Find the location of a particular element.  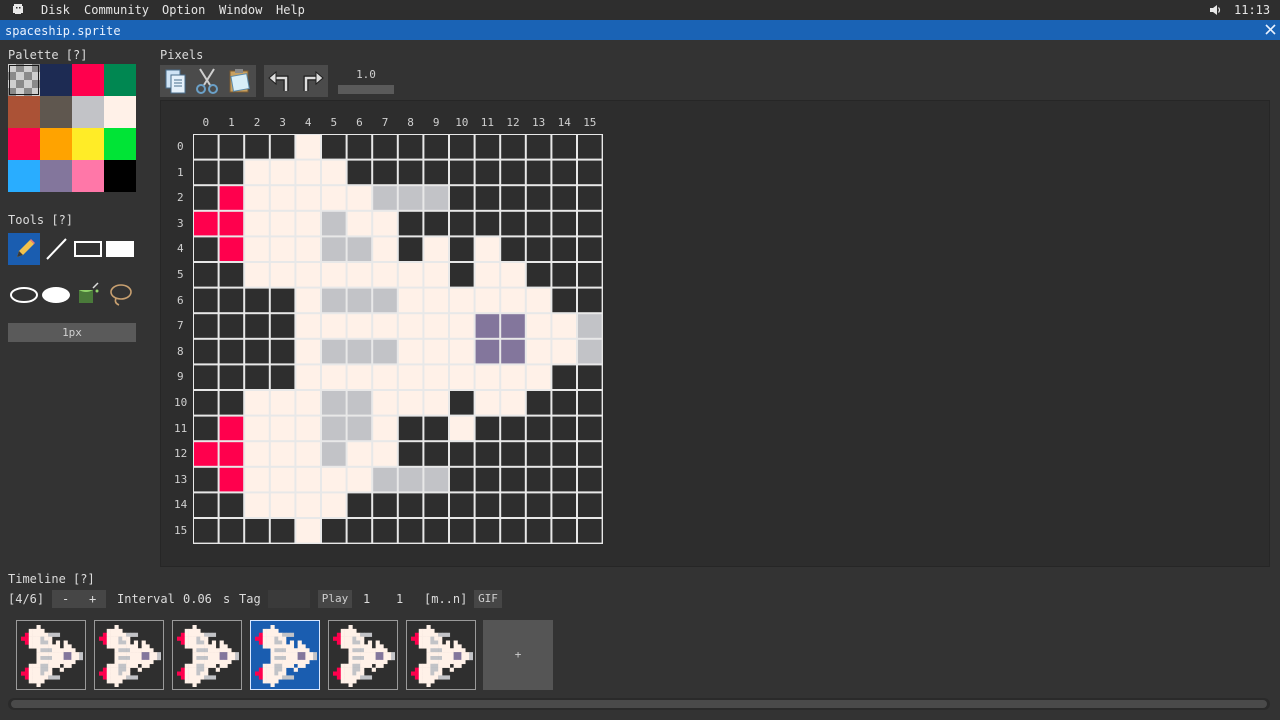

interval-value: 0.06 is located at coordinates (197, 599).